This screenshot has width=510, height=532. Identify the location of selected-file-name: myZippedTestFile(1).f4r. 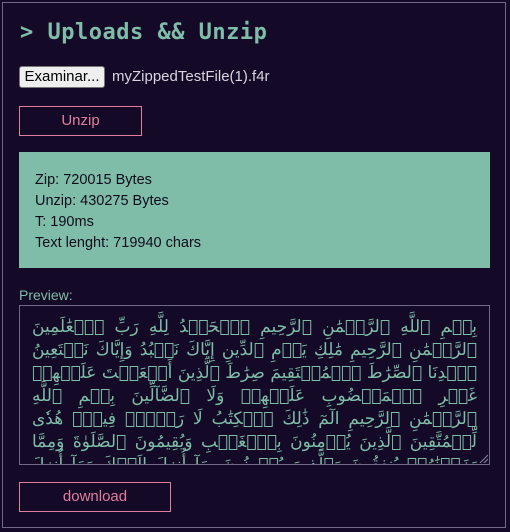
(191, 76).